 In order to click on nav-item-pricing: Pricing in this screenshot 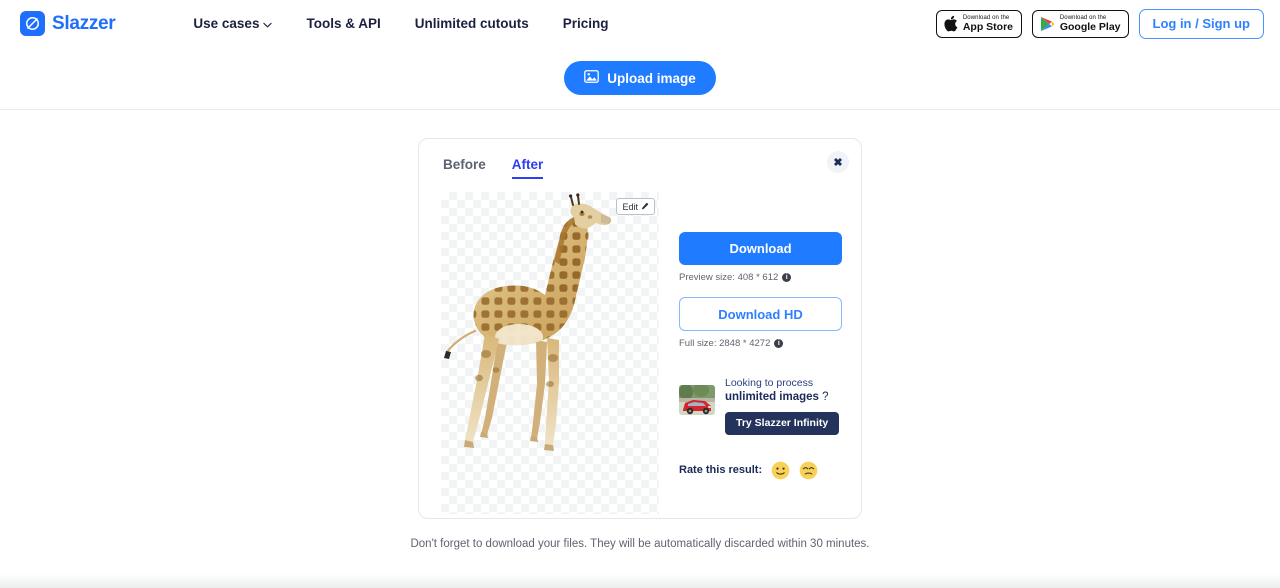, I will do `click(586, 23)`.